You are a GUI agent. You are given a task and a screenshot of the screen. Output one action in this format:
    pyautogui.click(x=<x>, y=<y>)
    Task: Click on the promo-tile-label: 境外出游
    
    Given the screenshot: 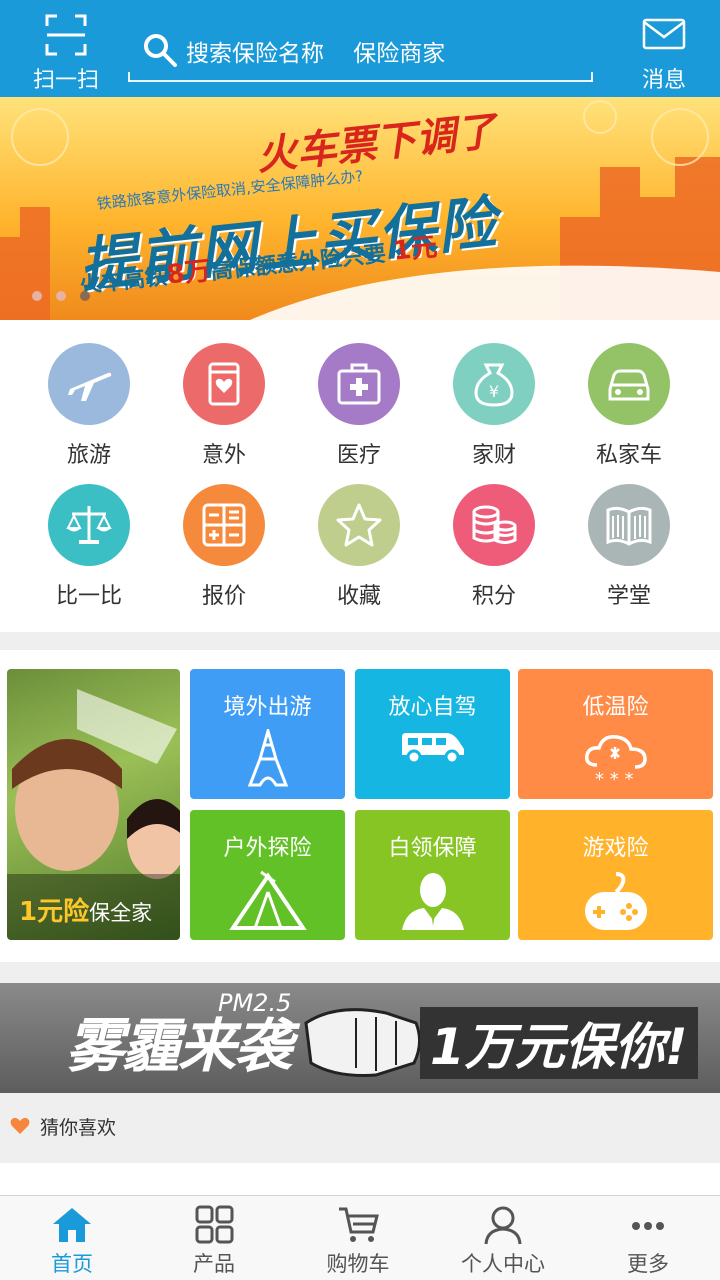 What is the action you would take?
    pyautogui.click(x=267, y=707)
    